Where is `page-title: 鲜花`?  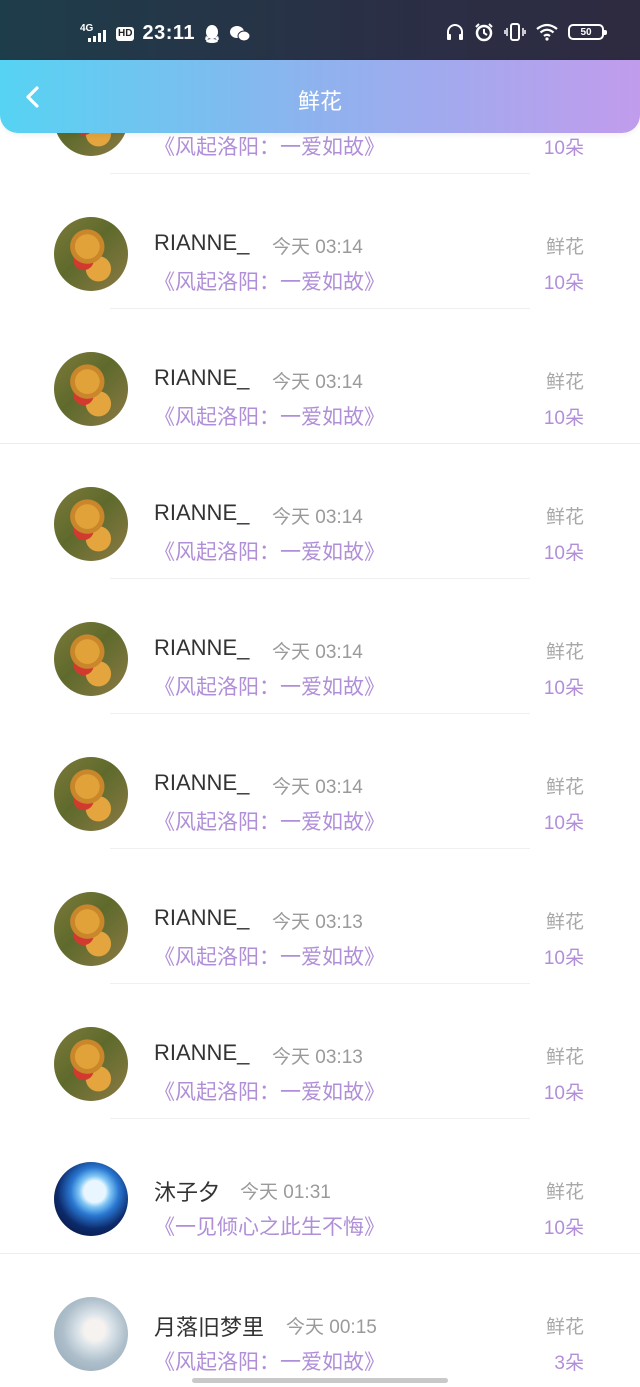
page-title: 鲜花 is located at coordinates (319, 101).